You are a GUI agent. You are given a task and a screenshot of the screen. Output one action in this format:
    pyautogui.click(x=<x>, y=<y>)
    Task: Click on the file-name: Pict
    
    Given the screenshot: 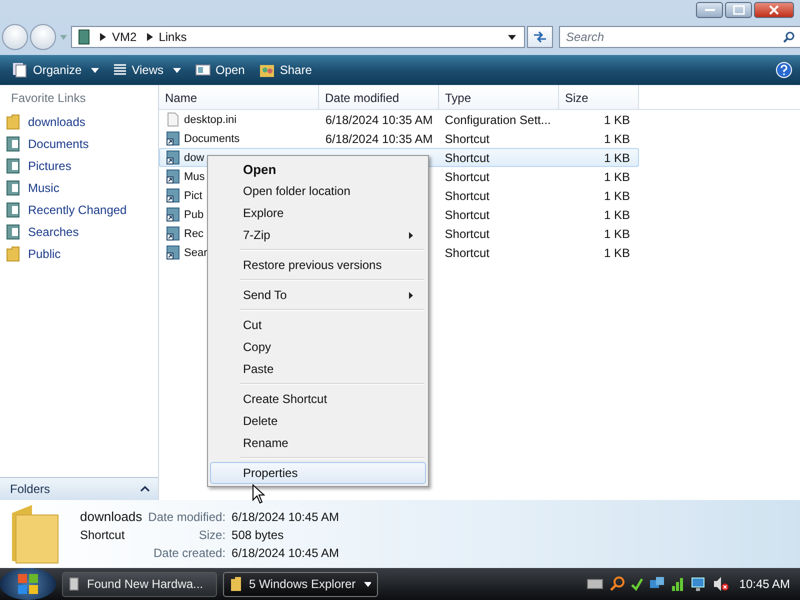 What is the action you would take?
    pyautogui.click(x=193, y=196)
    